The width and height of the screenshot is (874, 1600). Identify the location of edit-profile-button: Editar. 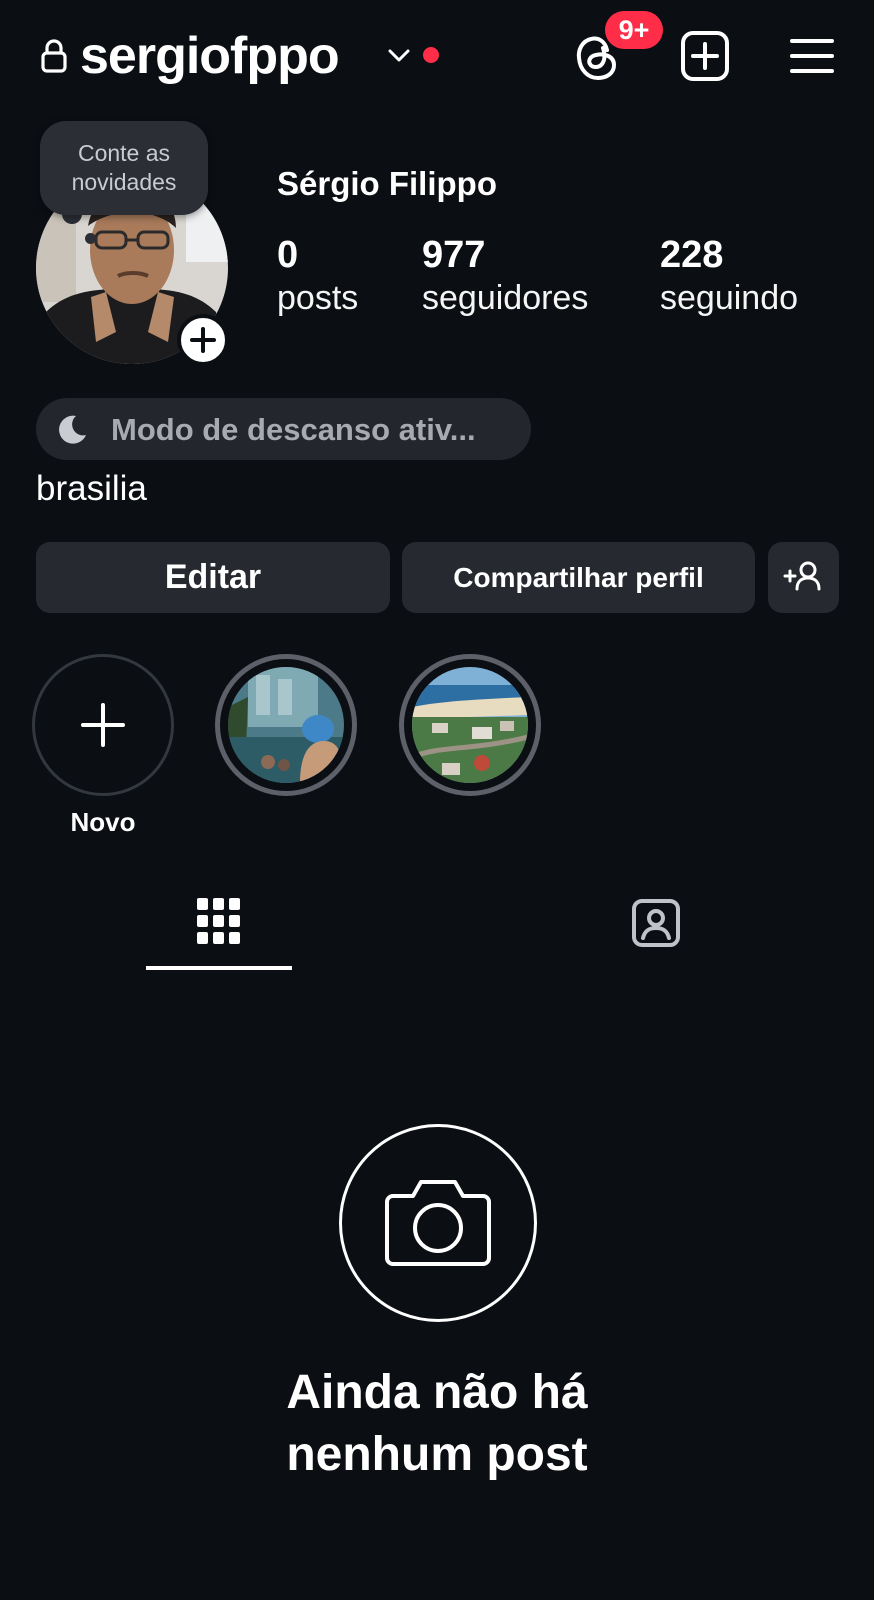
(213, 577).